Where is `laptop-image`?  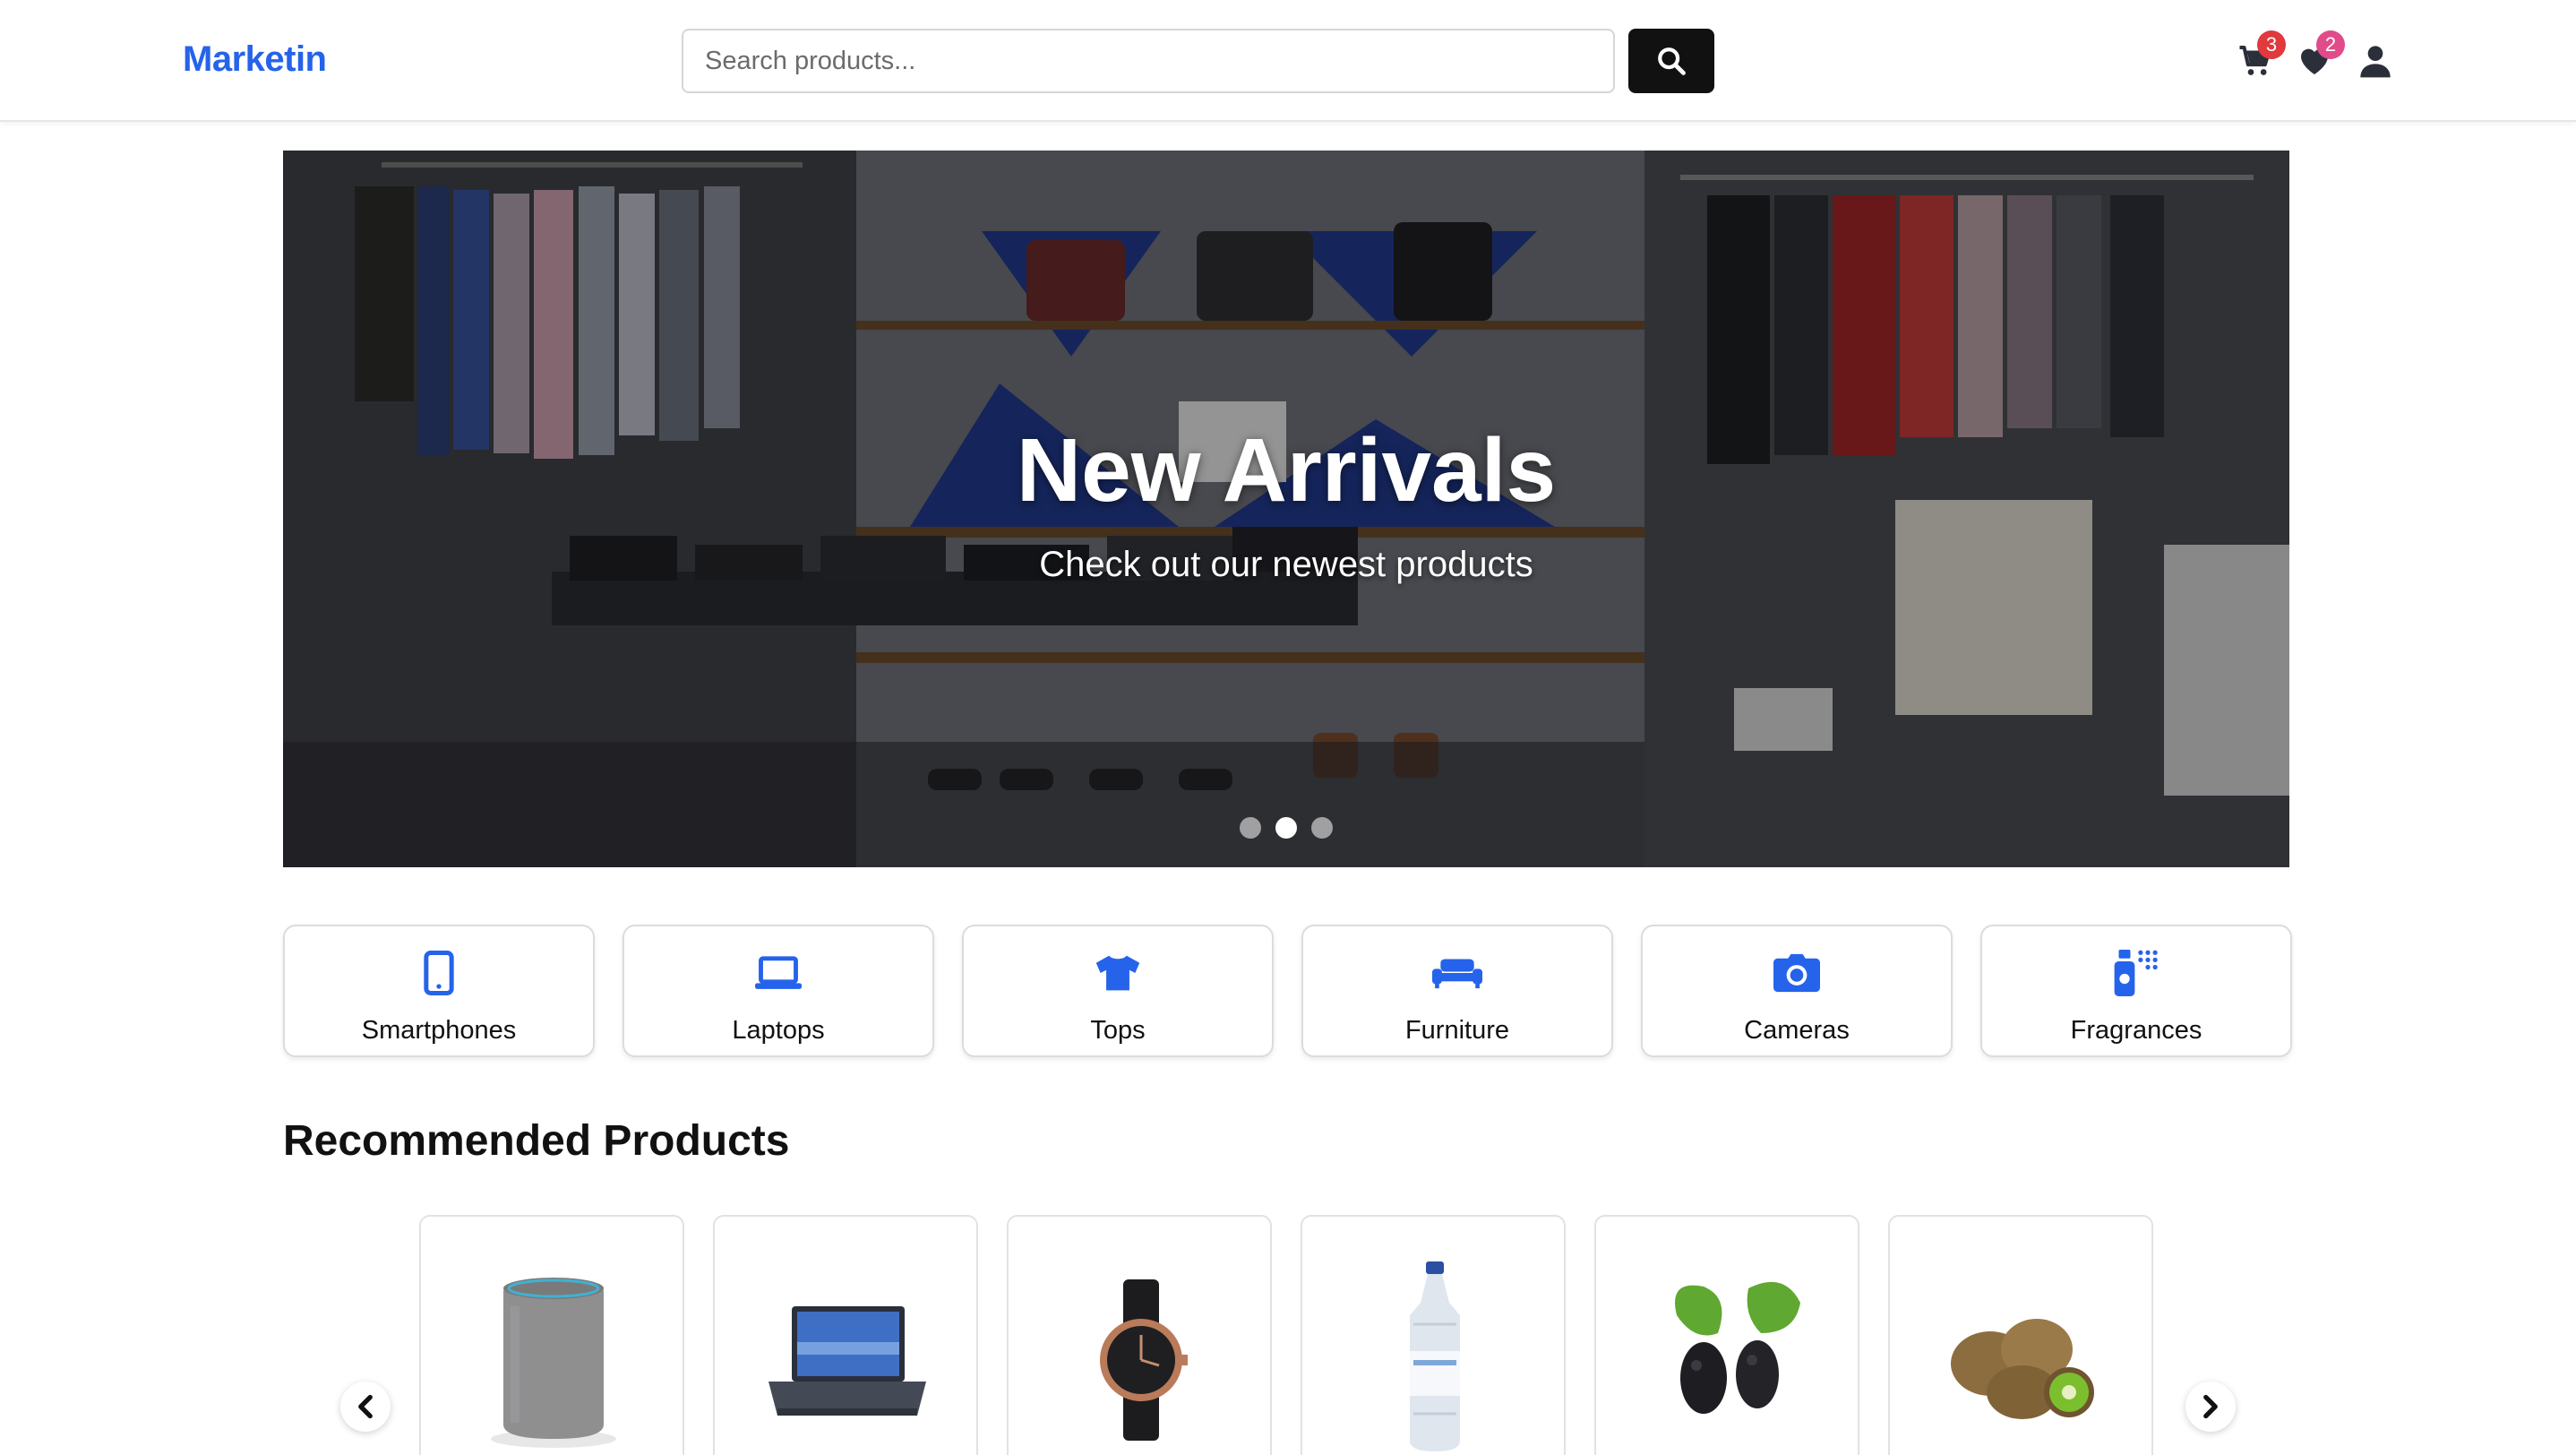 laptop-image is located at coordinates (847, 1361).